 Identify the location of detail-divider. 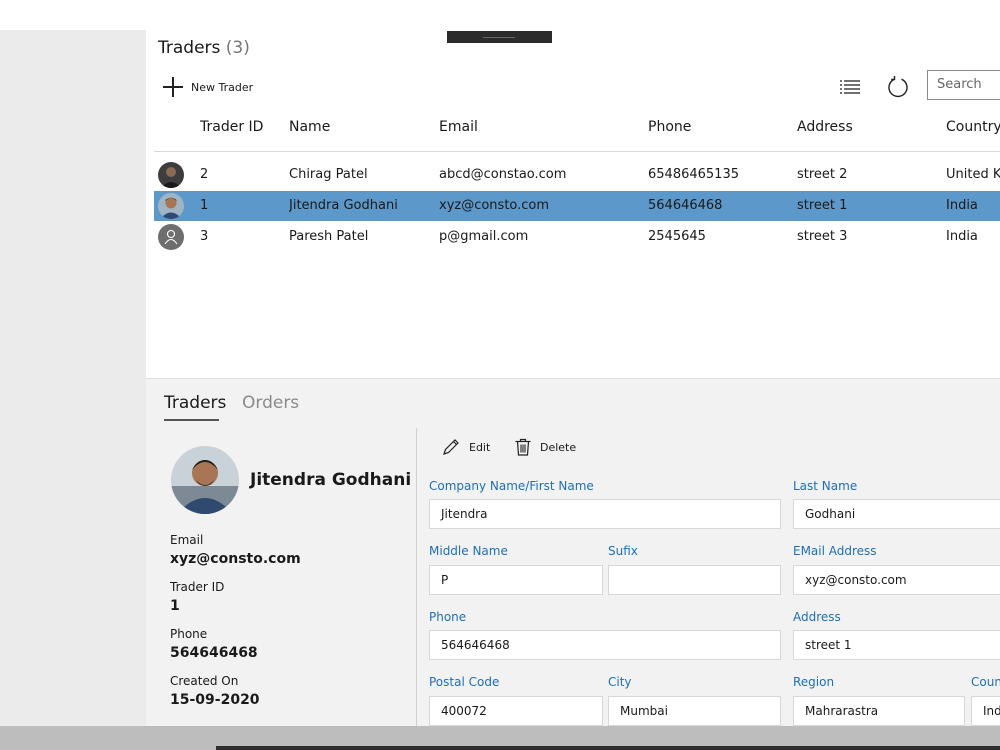
(416, 577).